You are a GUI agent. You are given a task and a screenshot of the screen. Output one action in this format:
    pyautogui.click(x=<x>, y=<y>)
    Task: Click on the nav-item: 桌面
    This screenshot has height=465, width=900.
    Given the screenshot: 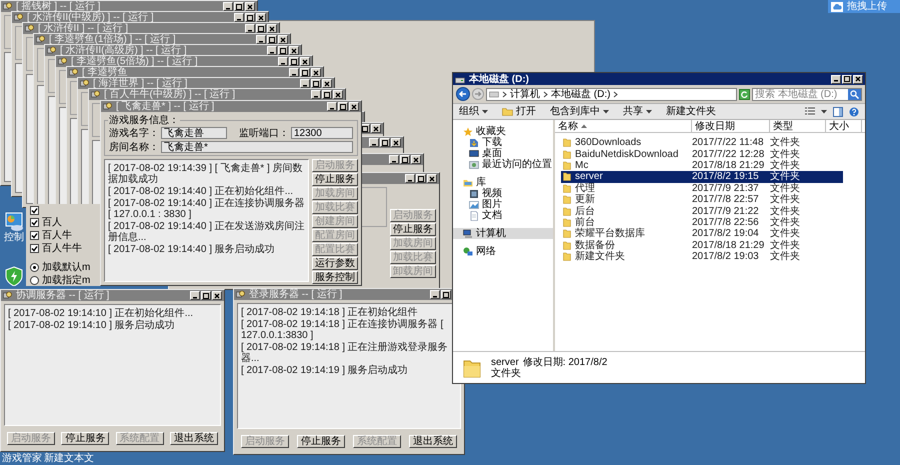 What is the action you would take?
    pyautogui.click(x=503, y=153)
    